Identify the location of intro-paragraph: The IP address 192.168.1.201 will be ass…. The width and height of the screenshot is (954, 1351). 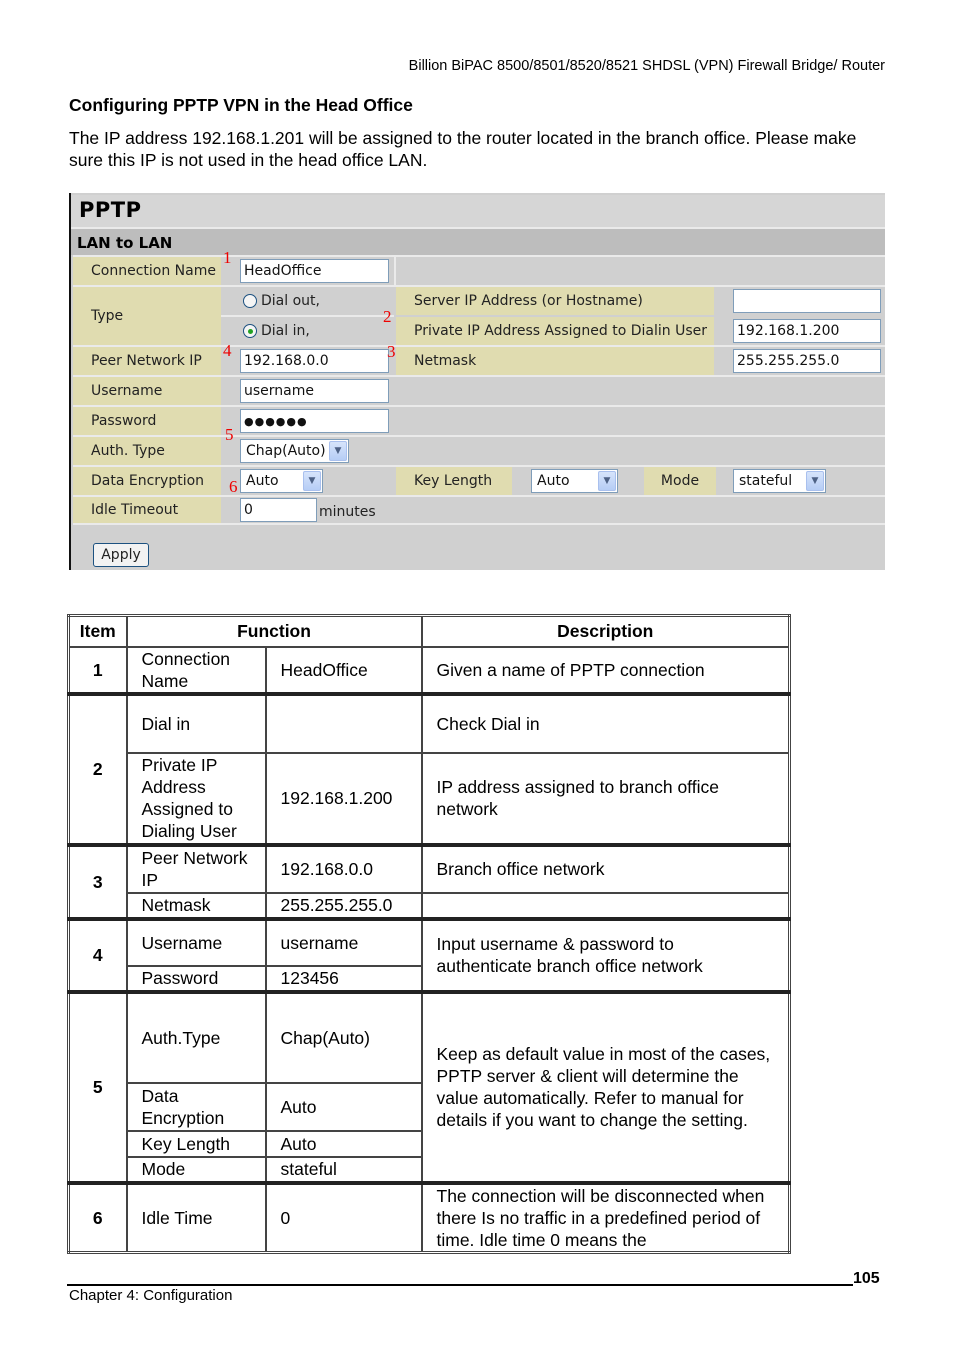
(463, 149).